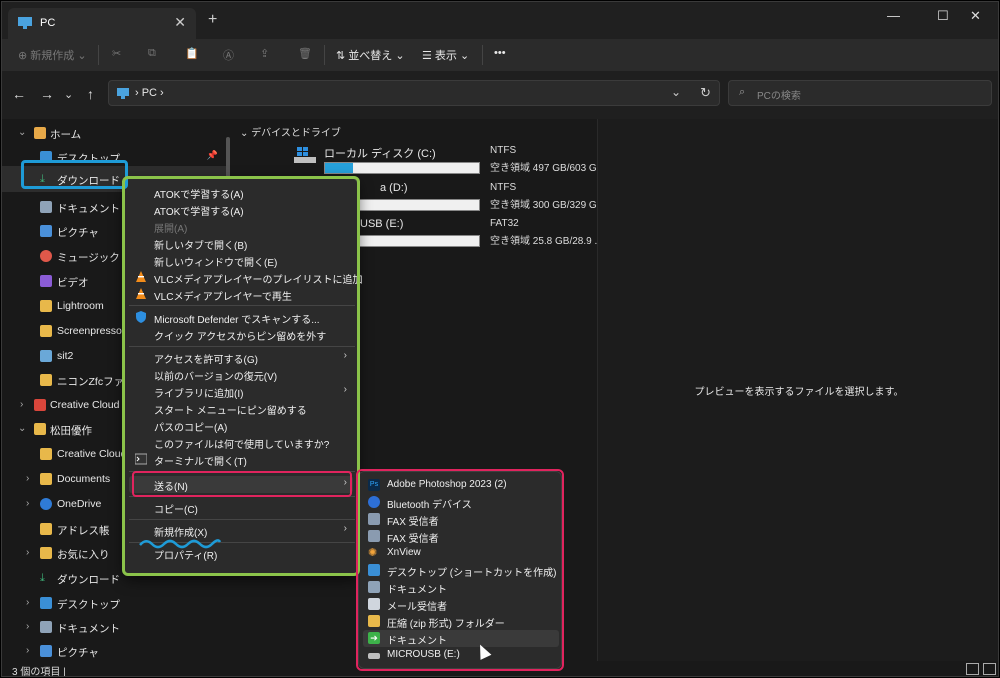 The width and height of the screenshot is (1000, 678). Describe the element at coordinates (102, 23) in the screenshot. I see `tab-pc: PC ✕` at that location.